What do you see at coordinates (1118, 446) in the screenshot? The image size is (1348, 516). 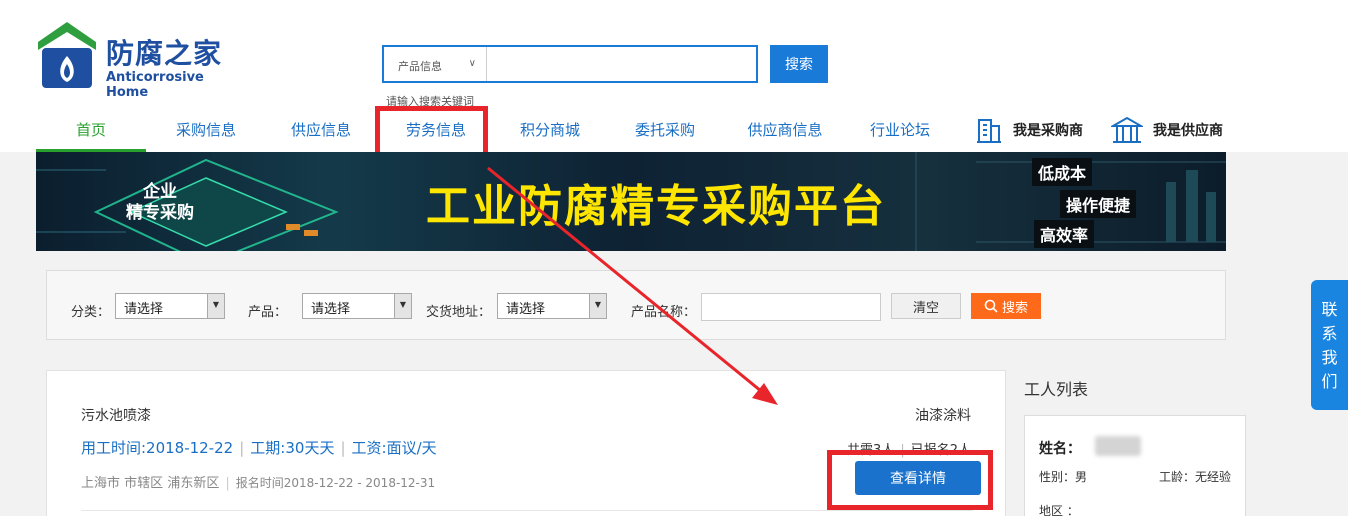 I see `worker-name-blurred` at bounding box center [1118, 446].